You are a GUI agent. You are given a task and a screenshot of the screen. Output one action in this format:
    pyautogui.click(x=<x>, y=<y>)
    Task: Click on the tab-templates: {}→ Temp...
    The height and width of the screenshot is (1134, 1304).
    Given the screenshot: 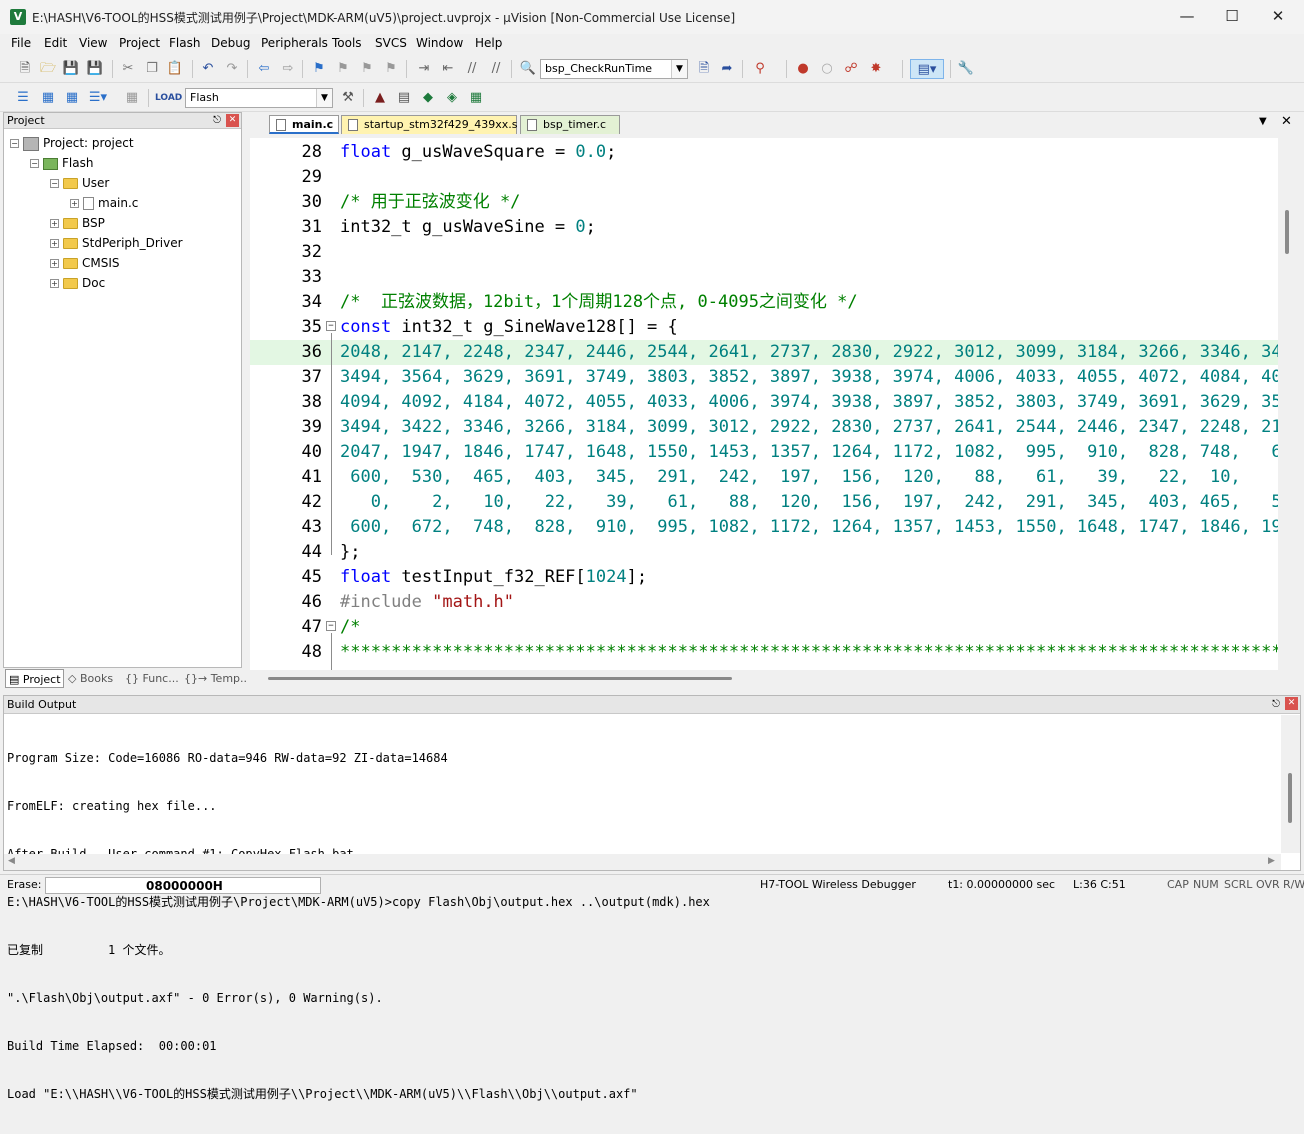 What is the action you would take?
    pyautogui.click(x=216, y=678)
    